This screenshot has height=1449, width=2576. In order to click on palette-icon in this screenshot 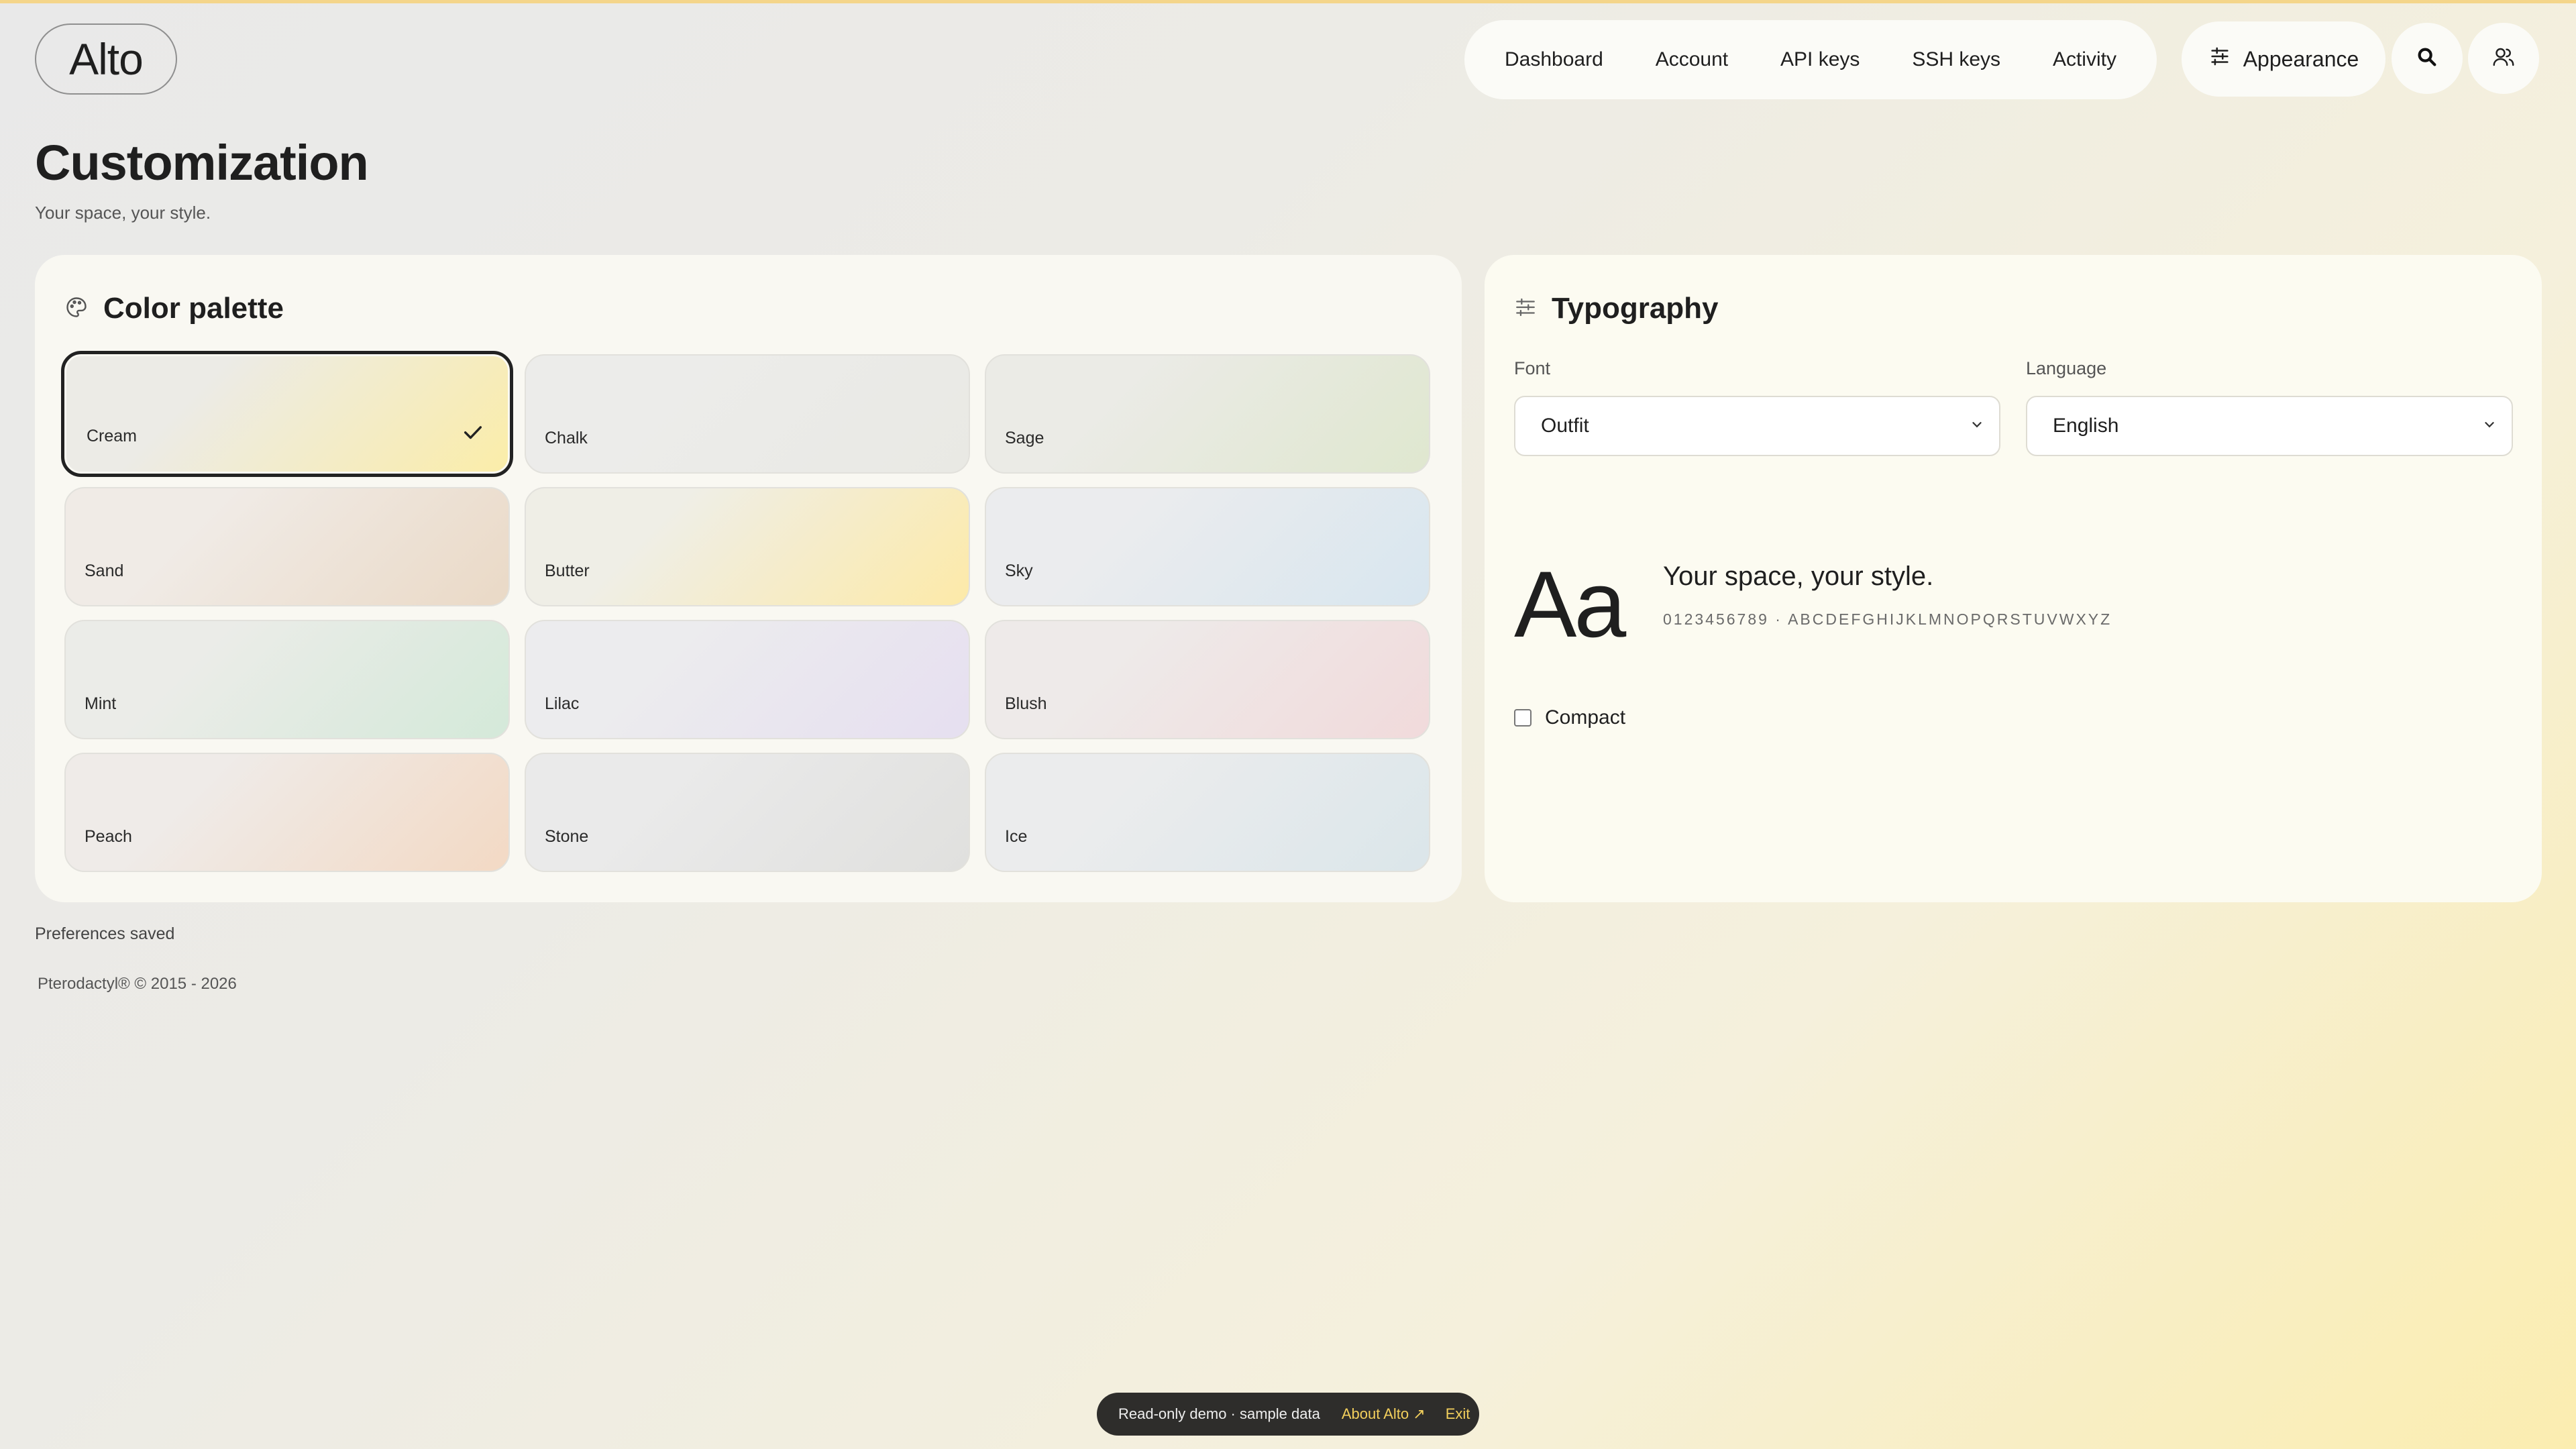, I will do `click(76, 309)`.